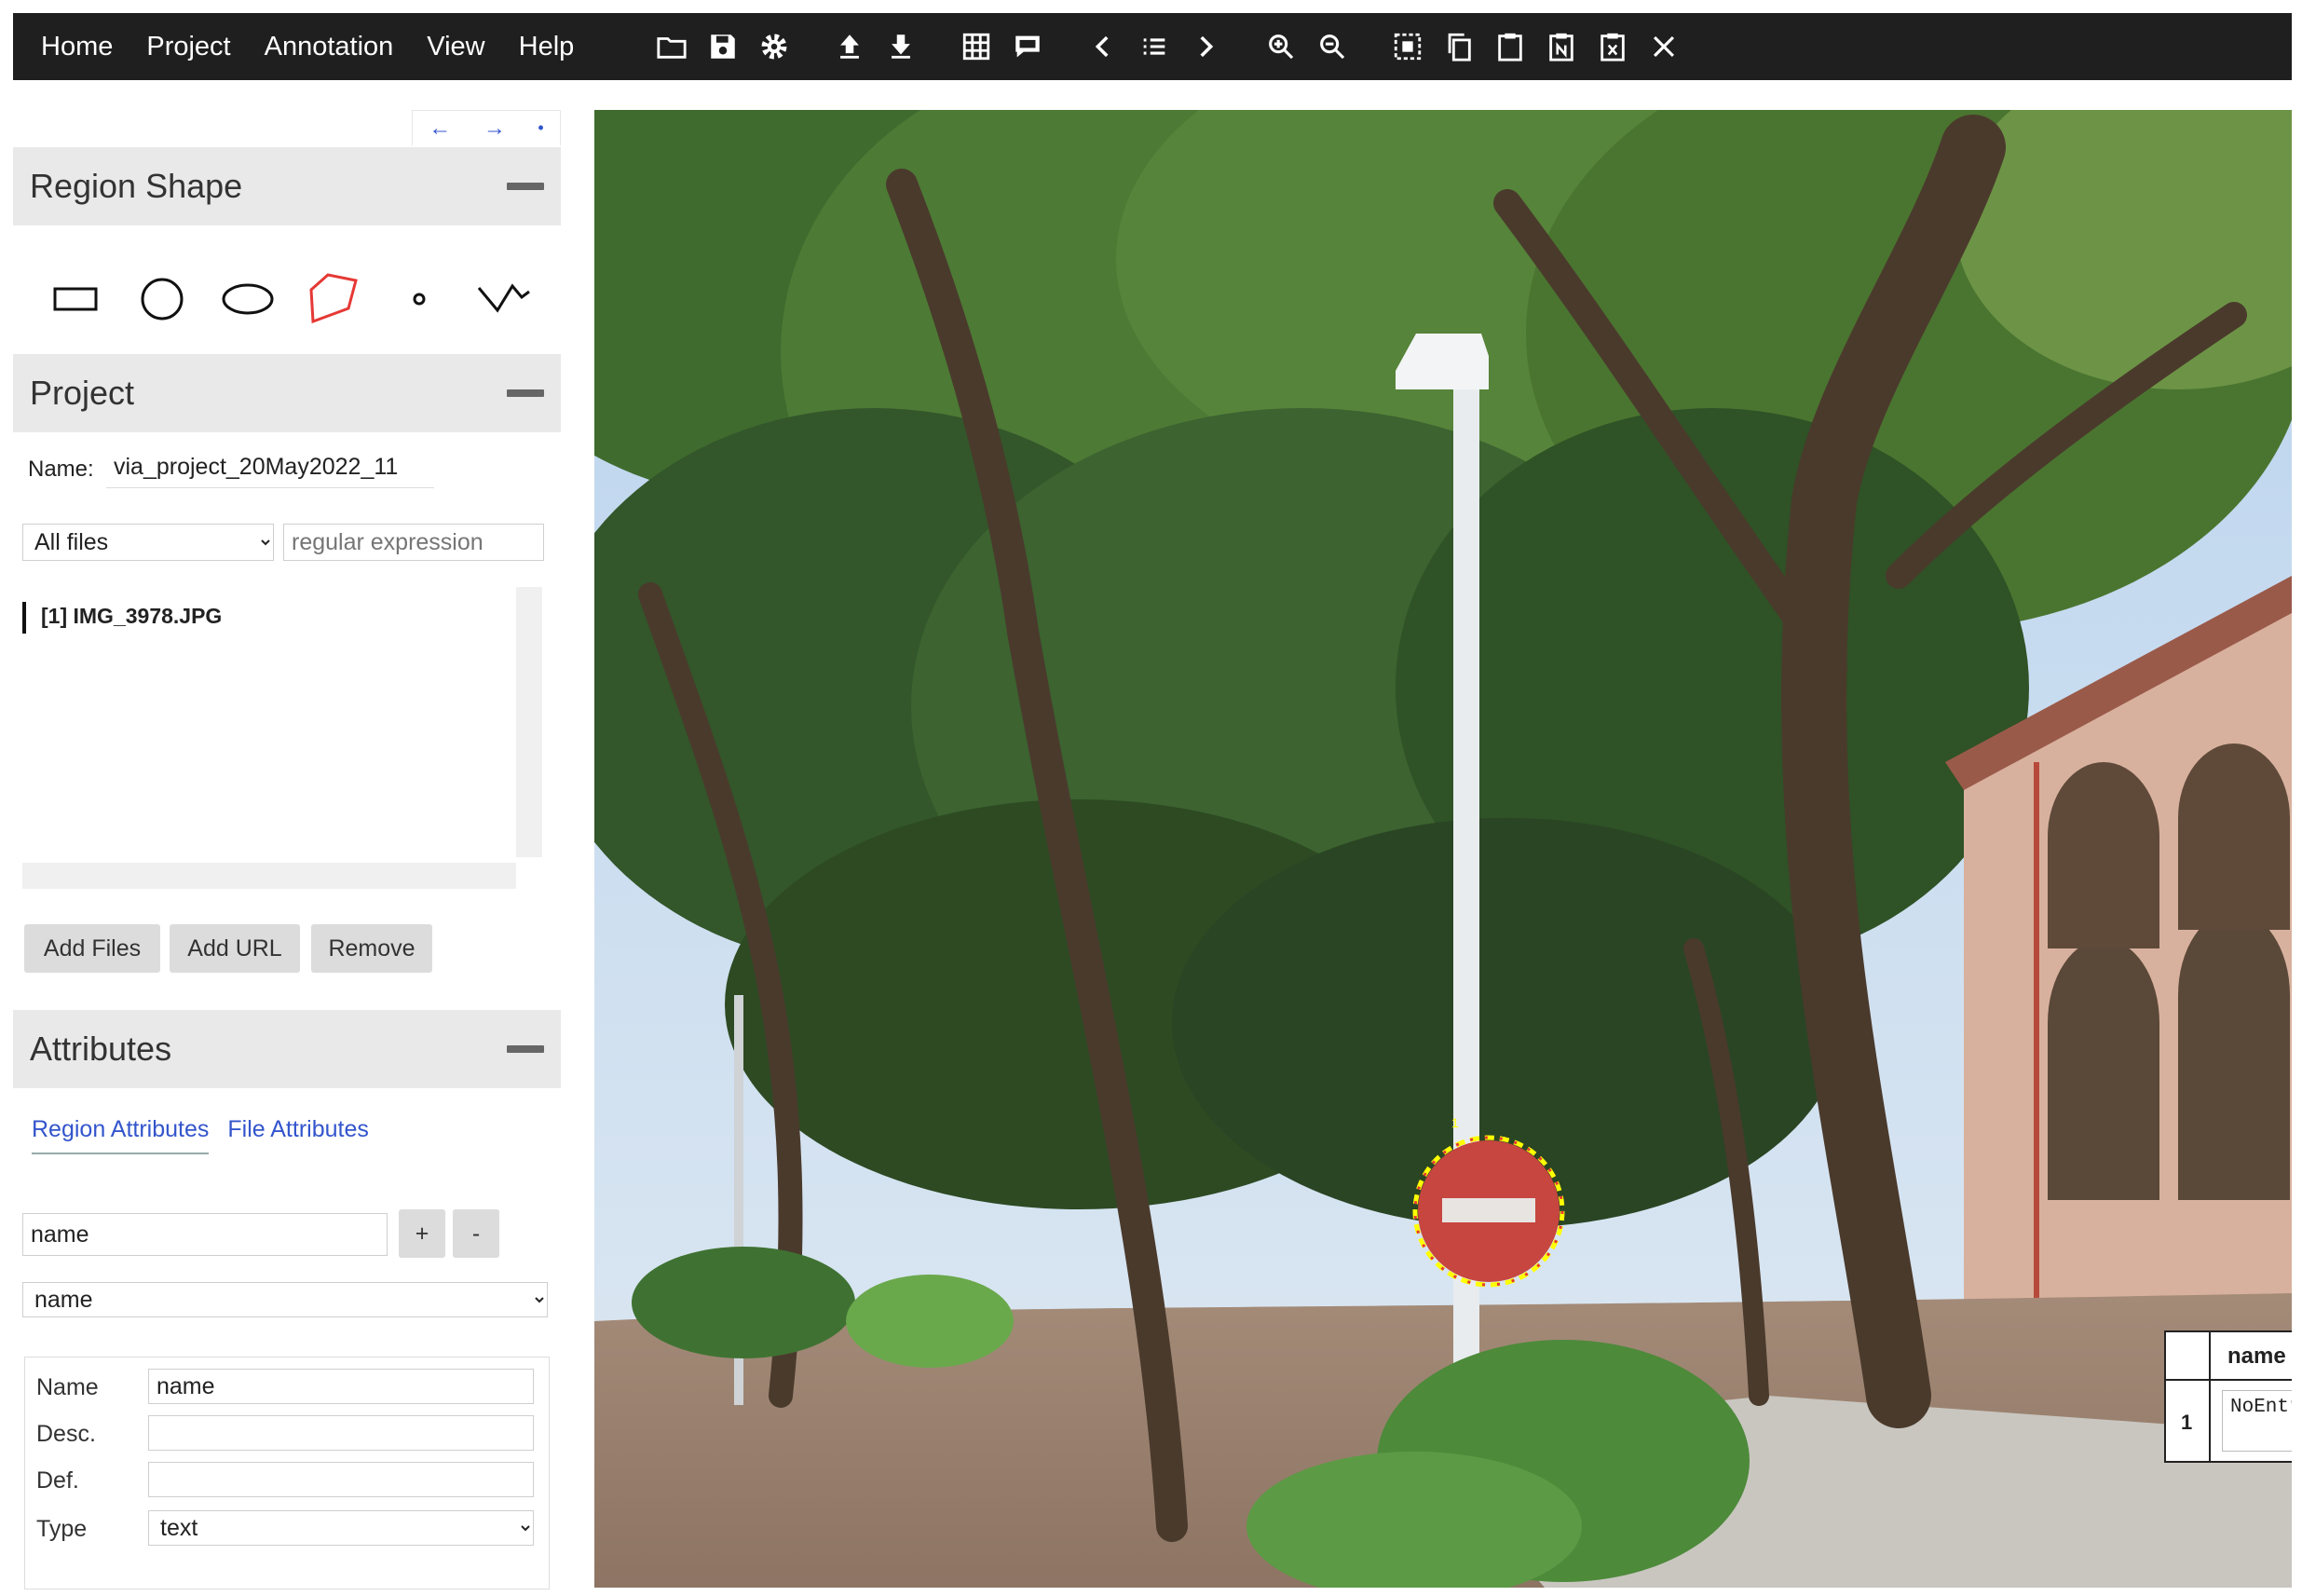 The height and width of the screenshot is (1596, 2302). What do you see at coordinates (2261, 1407) in the screenshot?
I see `annotation-value-text: NoEntry` at bounding box center [2261, 1407].